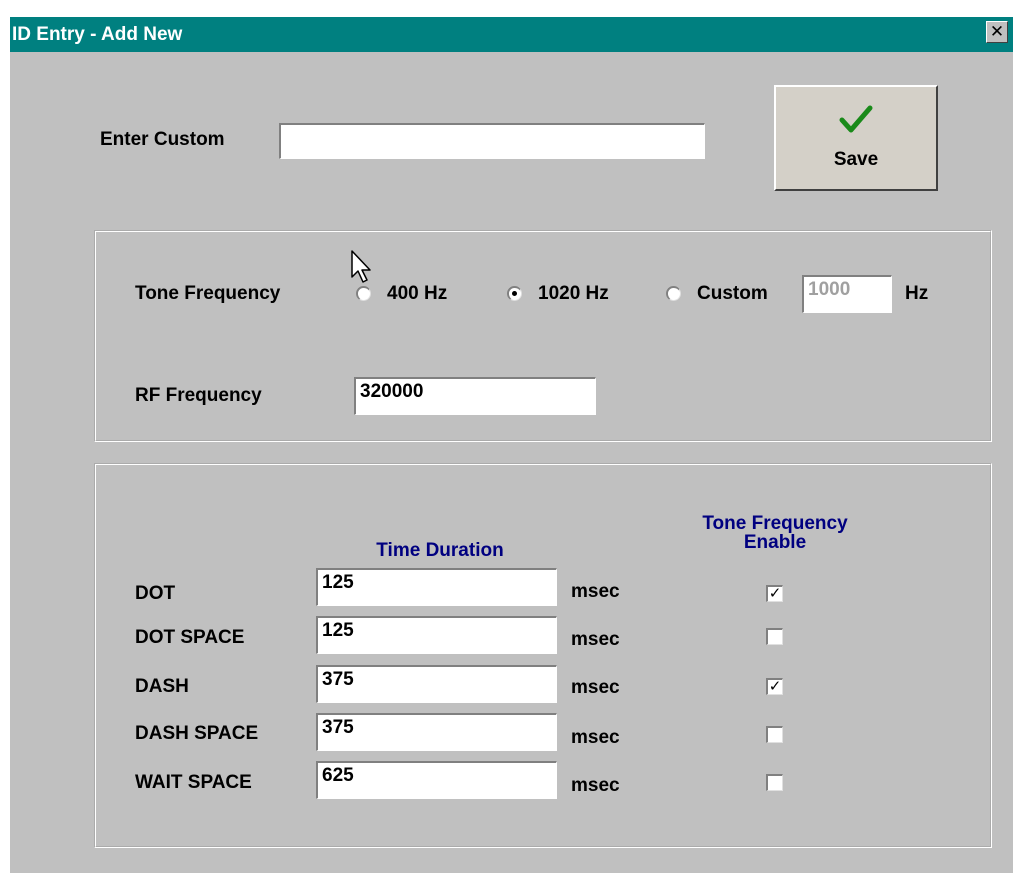  What do you see at coordinates (775, 542) in the screenshot?
I see `tone-enable-header-line2: Enable` at bounding box center [775, 542].